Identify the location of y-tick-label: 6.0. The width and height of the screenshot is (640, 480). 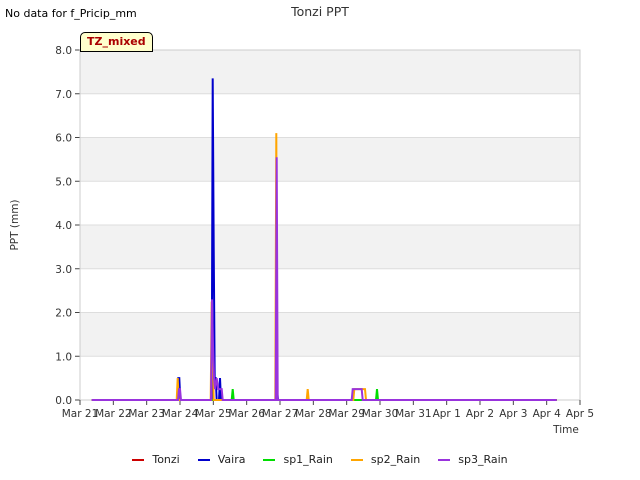
(63, 139).